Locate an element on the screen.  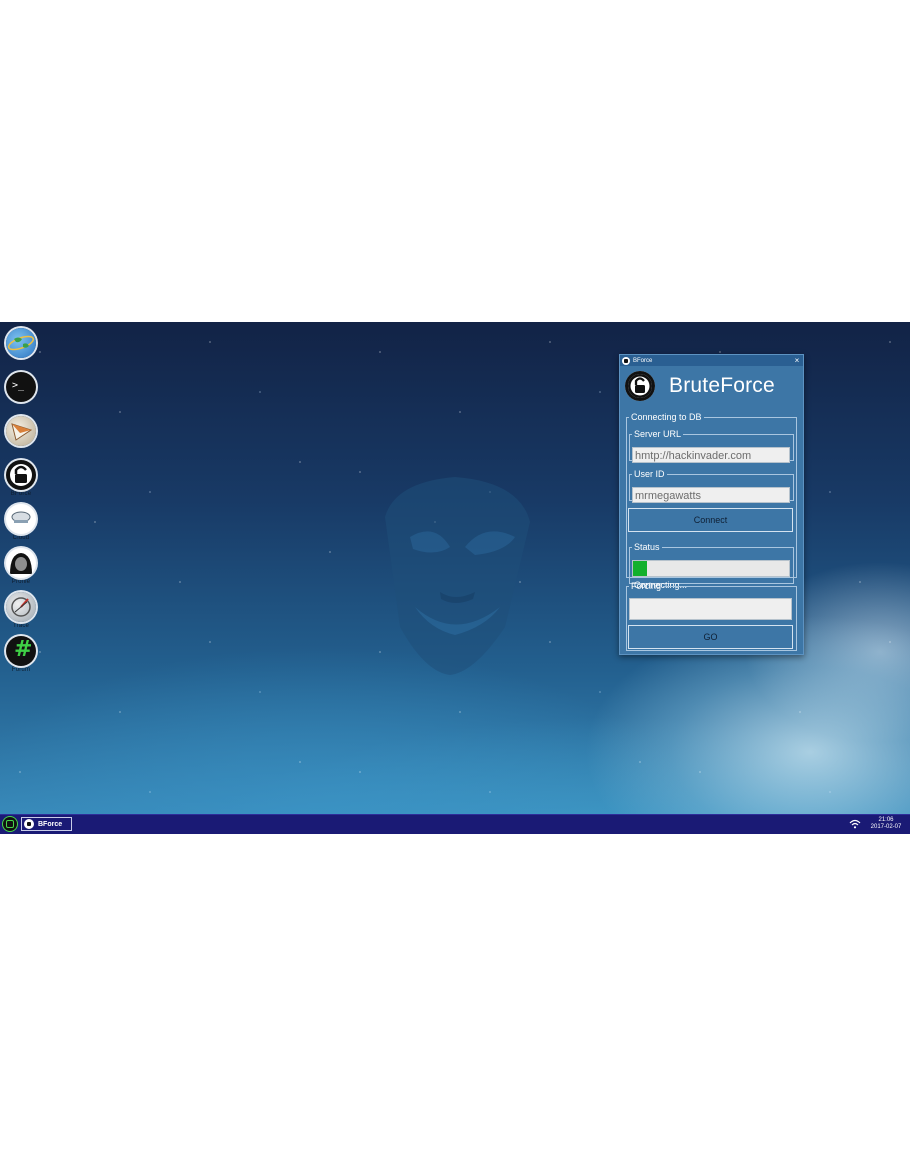
desktop-icon-browser is located at coordinates (21, 343).